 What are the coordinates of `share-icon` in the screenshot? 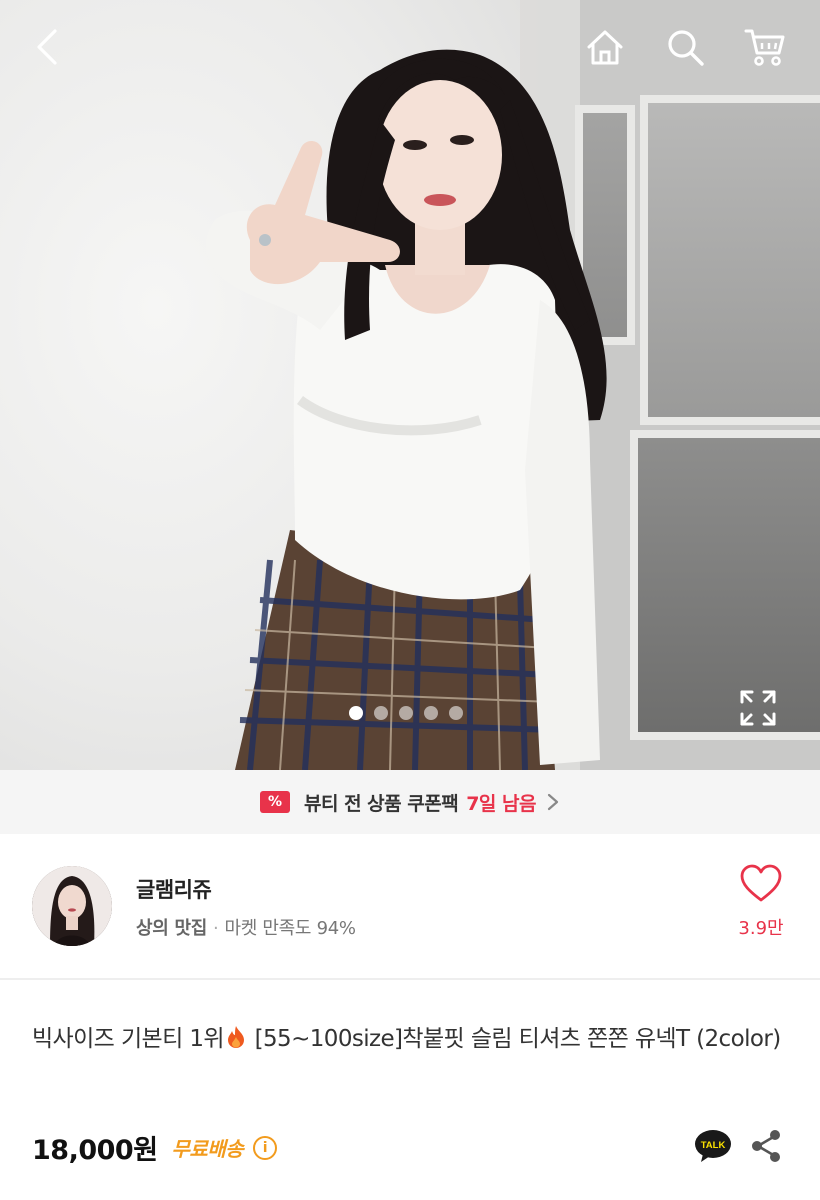 It's located at (766, 1146).